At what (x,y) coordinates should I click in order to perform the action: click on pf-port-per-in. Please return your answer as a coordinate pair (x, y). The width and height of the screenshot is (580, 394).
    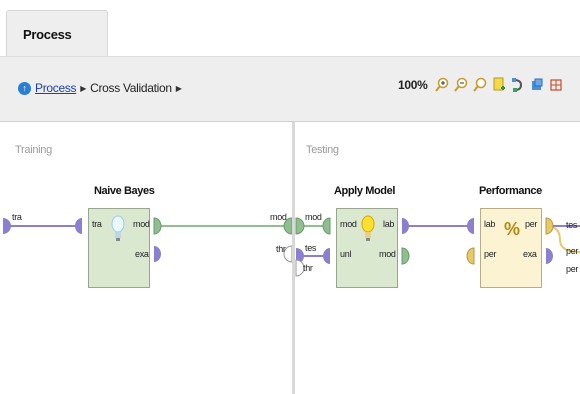
    Looking at the image, I should click on (470, 256).